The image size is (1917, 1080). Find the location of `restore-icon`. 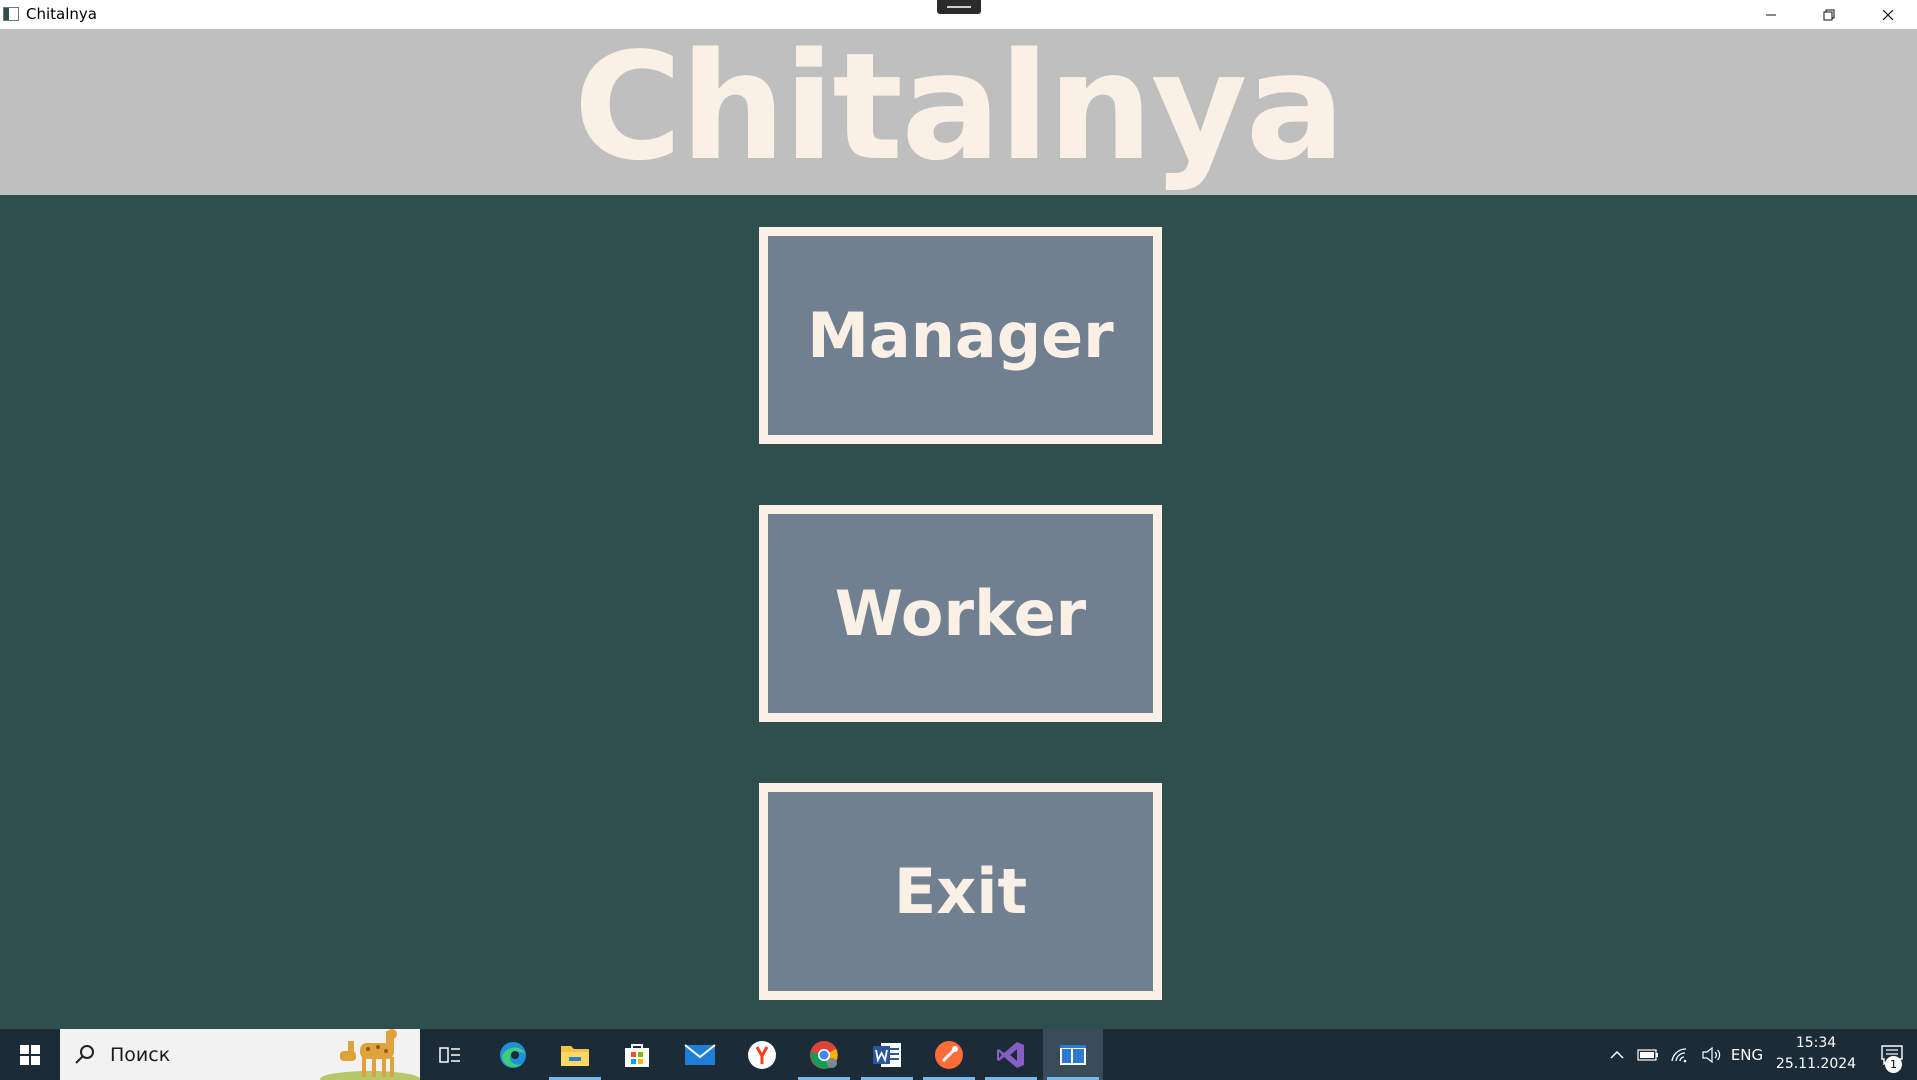

restore-icon is located at coordinates (1829, 14).